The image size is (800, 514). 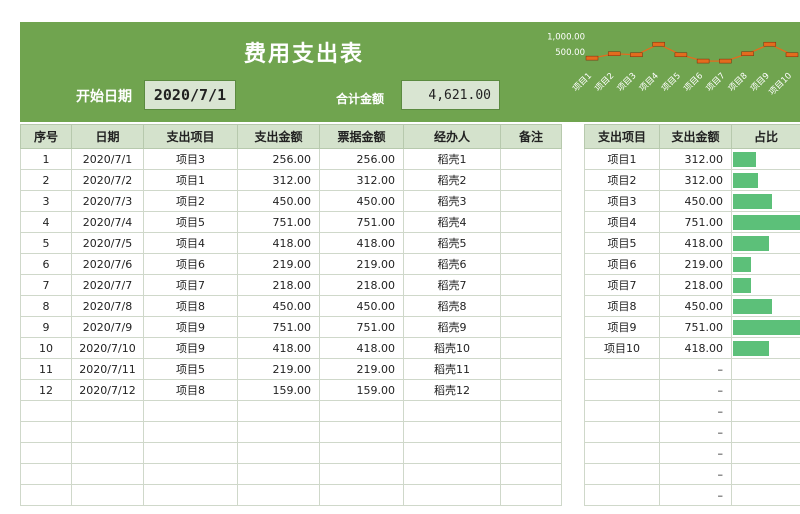 I want to click on table-cell: 稻壳4, so click(x=452, y=222).